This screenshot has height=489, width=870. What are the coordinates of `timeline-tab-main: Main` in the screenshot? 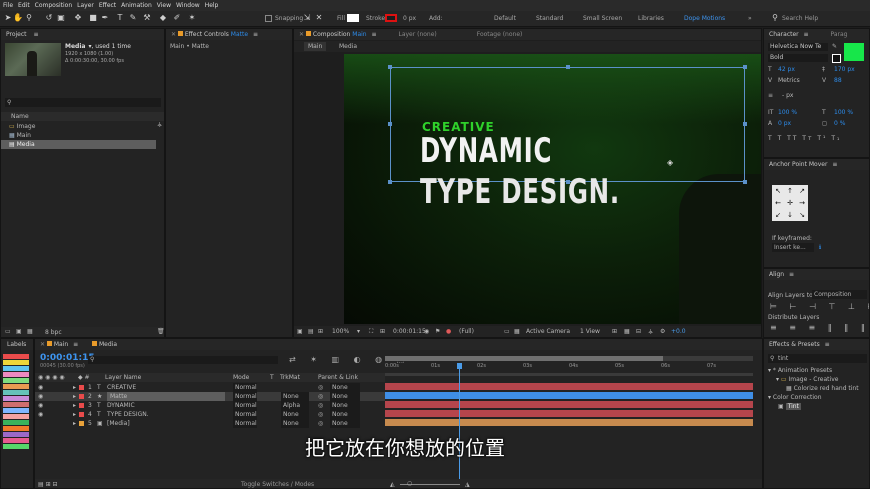 It's located at (61, 344).